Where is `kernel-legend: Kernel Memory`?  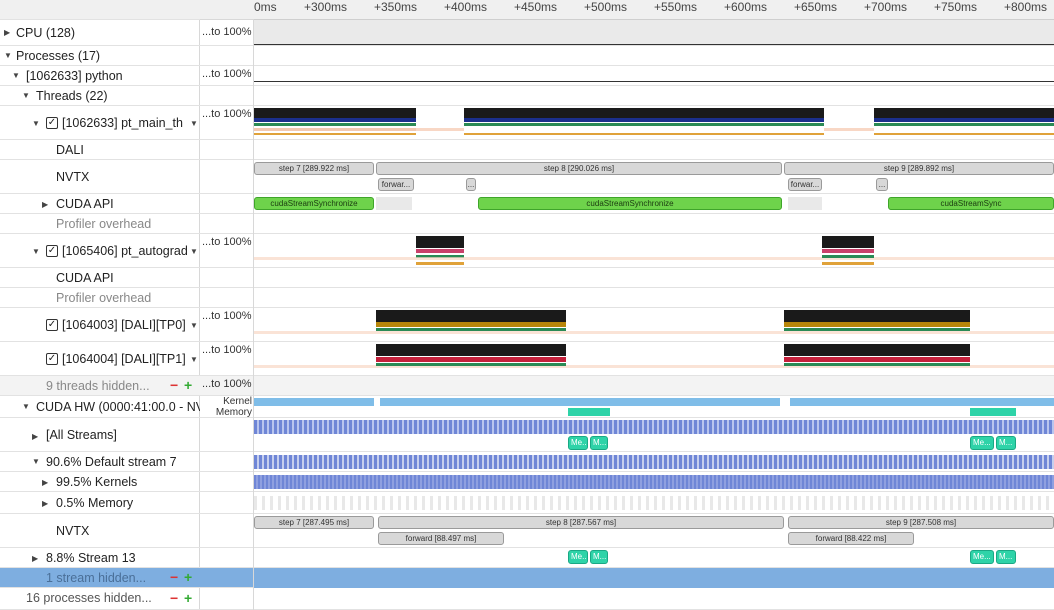
kernel-legend: Kernel Memory is located at coordinates (233, 407).